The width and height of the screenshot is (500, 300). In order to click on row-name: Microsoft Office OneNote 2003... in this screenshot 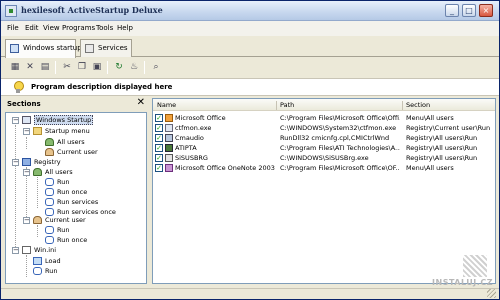, I will do `click(225, 168)`.